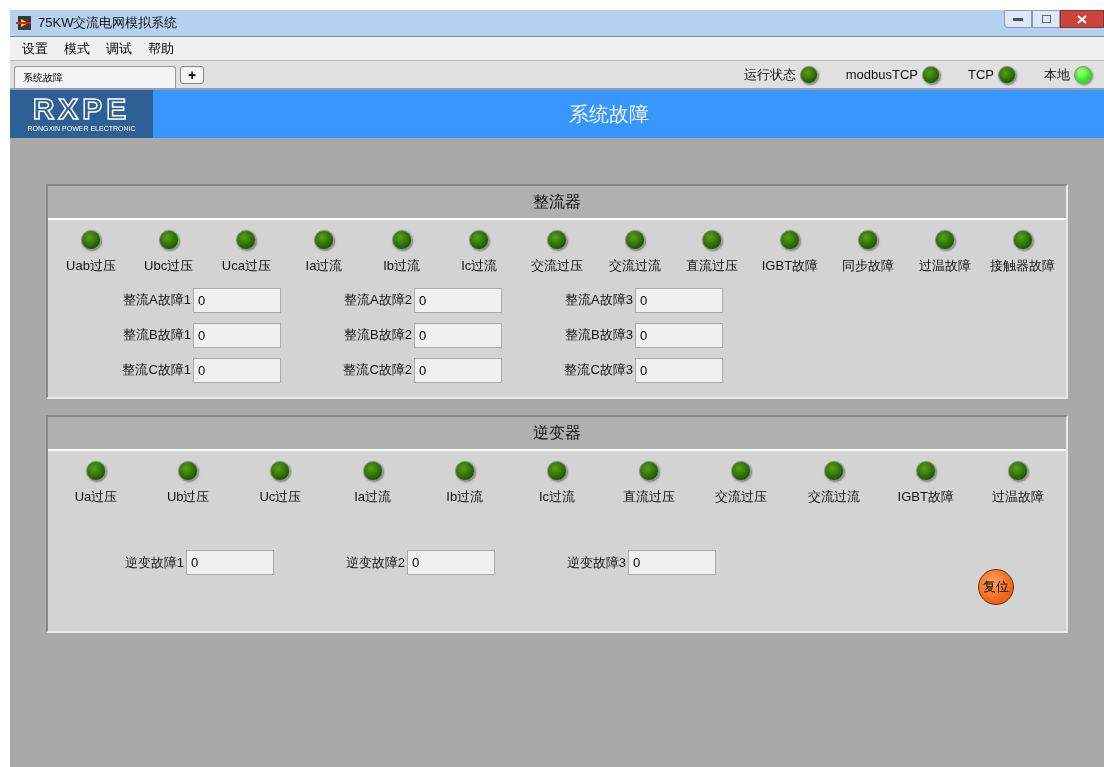  I want to click on close-button, so click(1082, 19).